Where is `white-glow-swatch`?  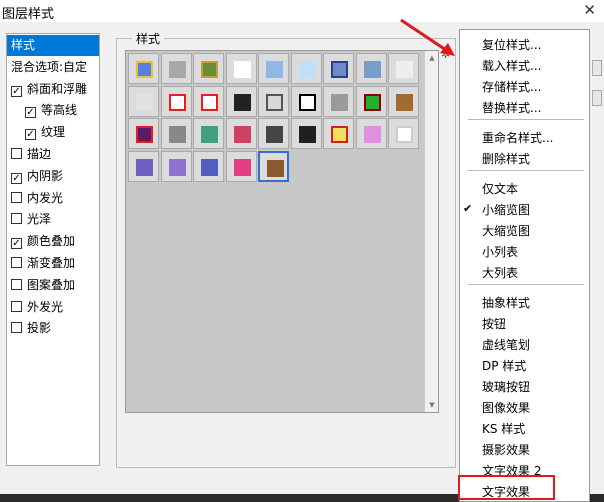
white-glow-swatch is located at coordinates (241, 68).